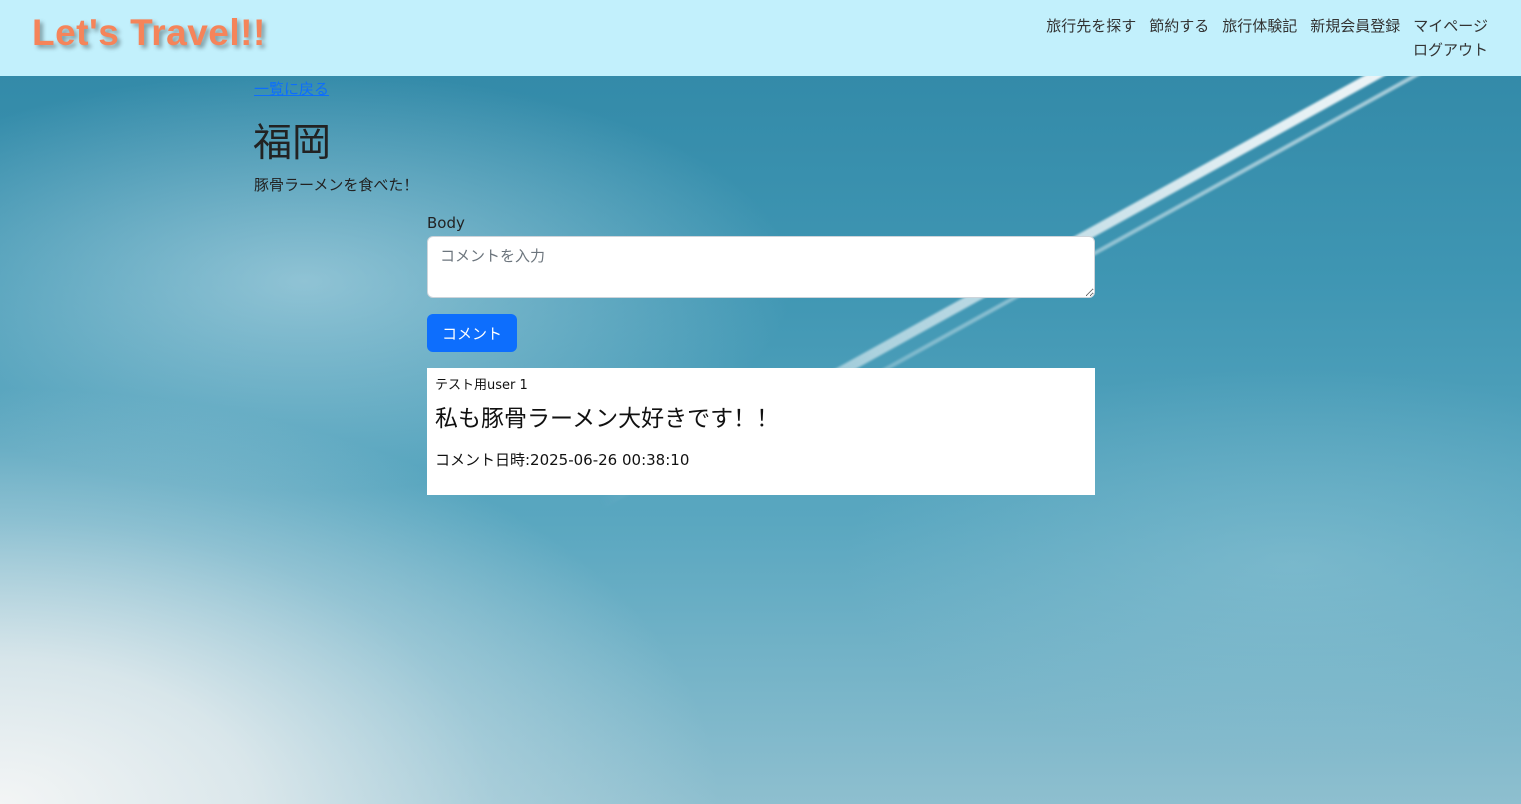  Describe the element at coordinates (1259, 26) in the screenshot. I see `nav-travel-diary: 旅行体験記` at that location.